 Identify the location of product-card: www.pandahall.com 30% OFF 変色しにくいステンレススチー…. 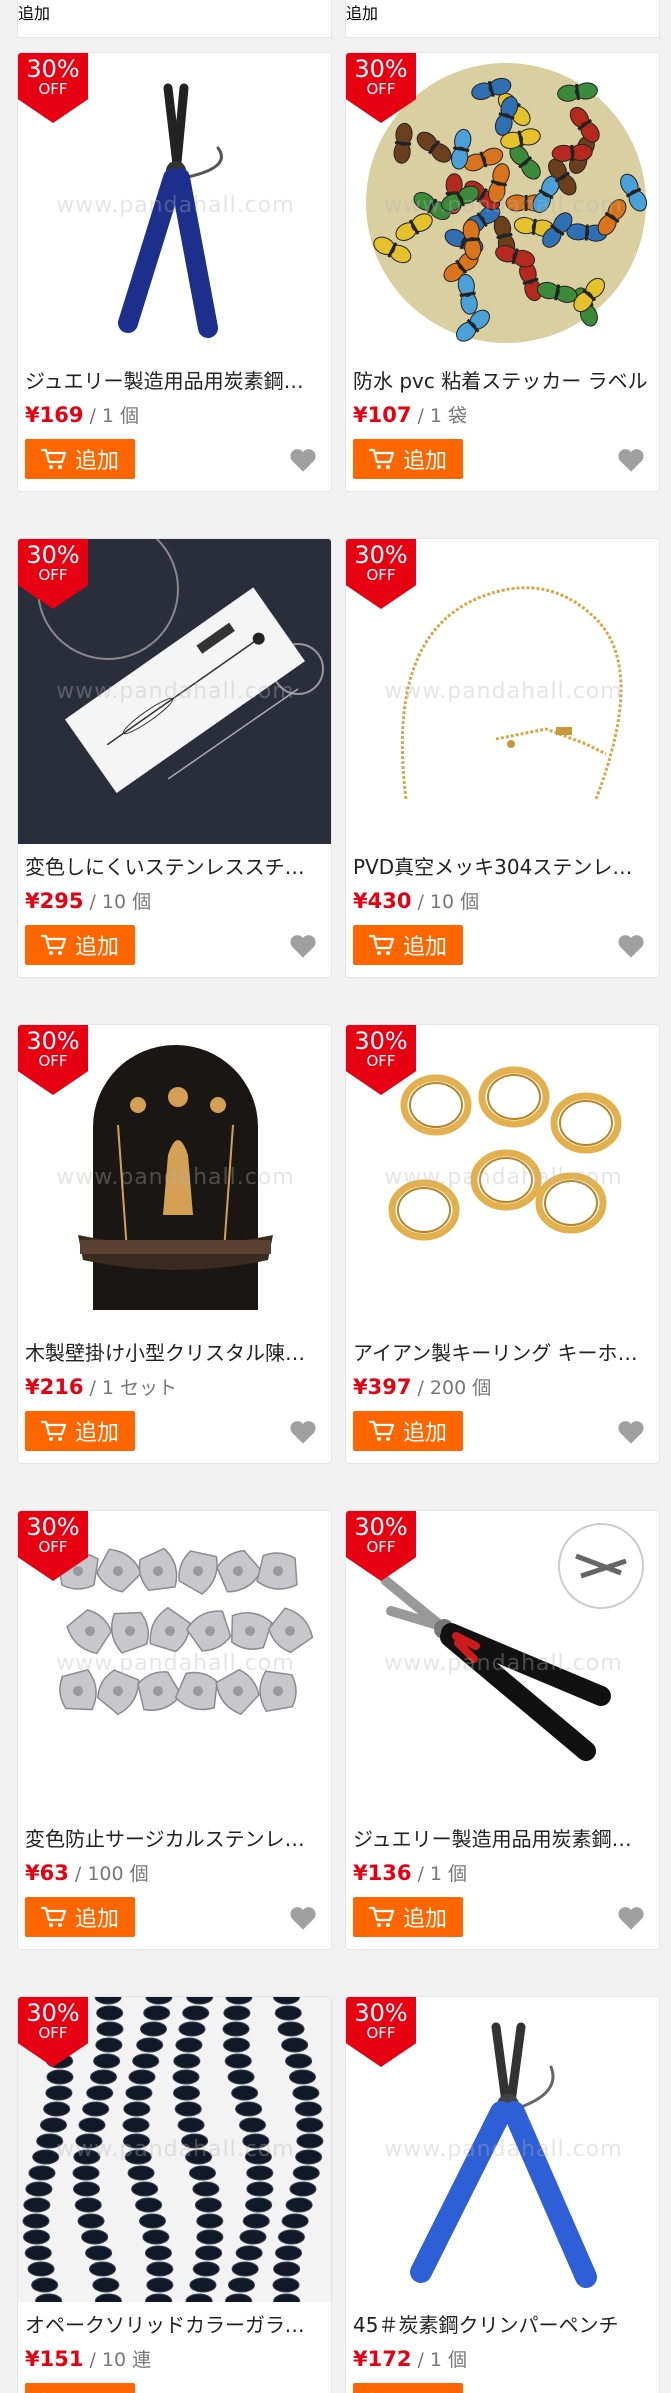
(174, 758).